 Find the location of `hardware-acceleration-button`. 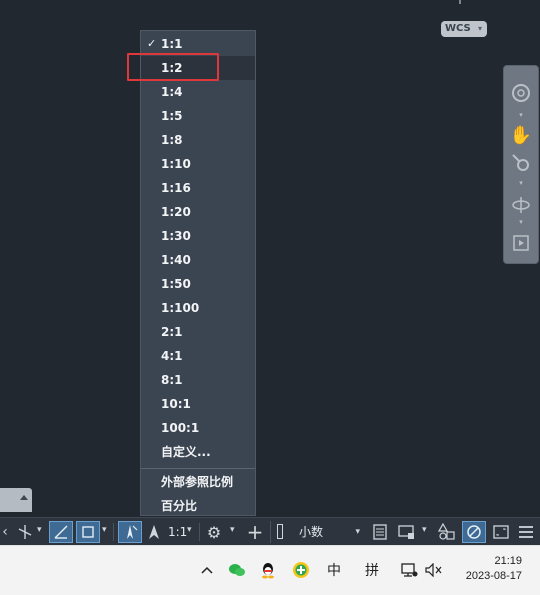

hardware-acceleration-button is located at coordinates (474, 532).